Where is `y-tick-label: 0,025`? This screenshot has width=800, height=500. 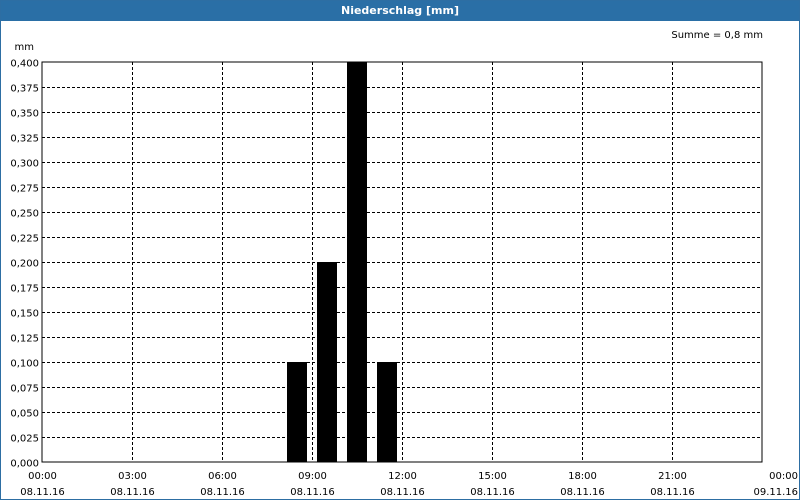 y-tick-label: 0,025 is located at coordinates (24, 439).